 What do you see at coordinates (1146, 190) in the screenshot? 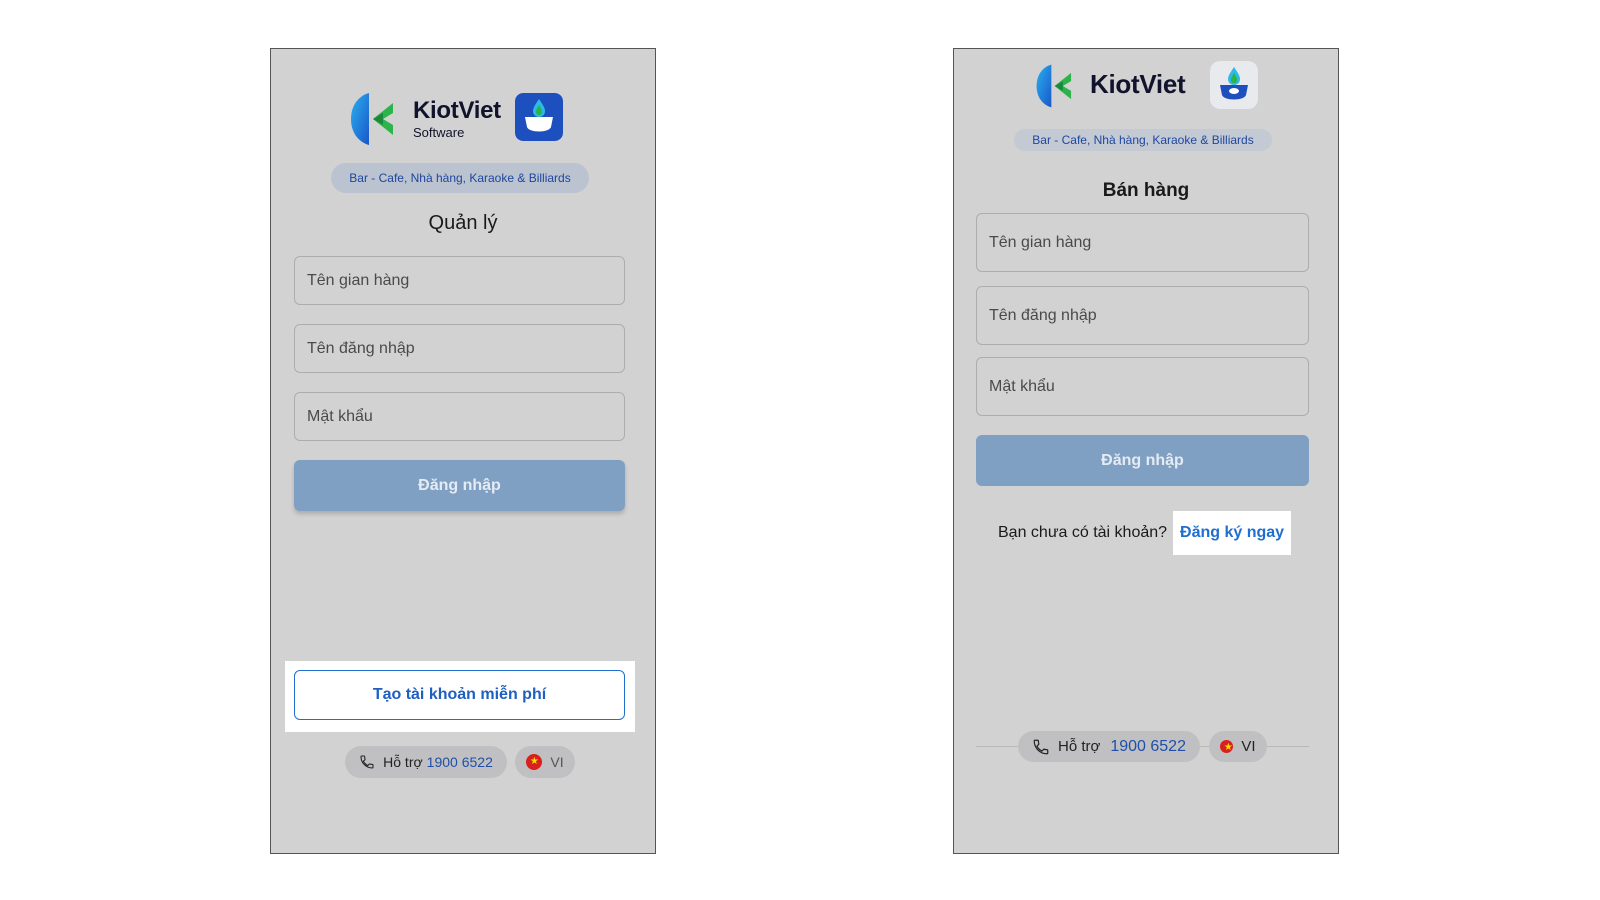
I see `page-title: Bán hàng` at bounding box center [1146, 190].